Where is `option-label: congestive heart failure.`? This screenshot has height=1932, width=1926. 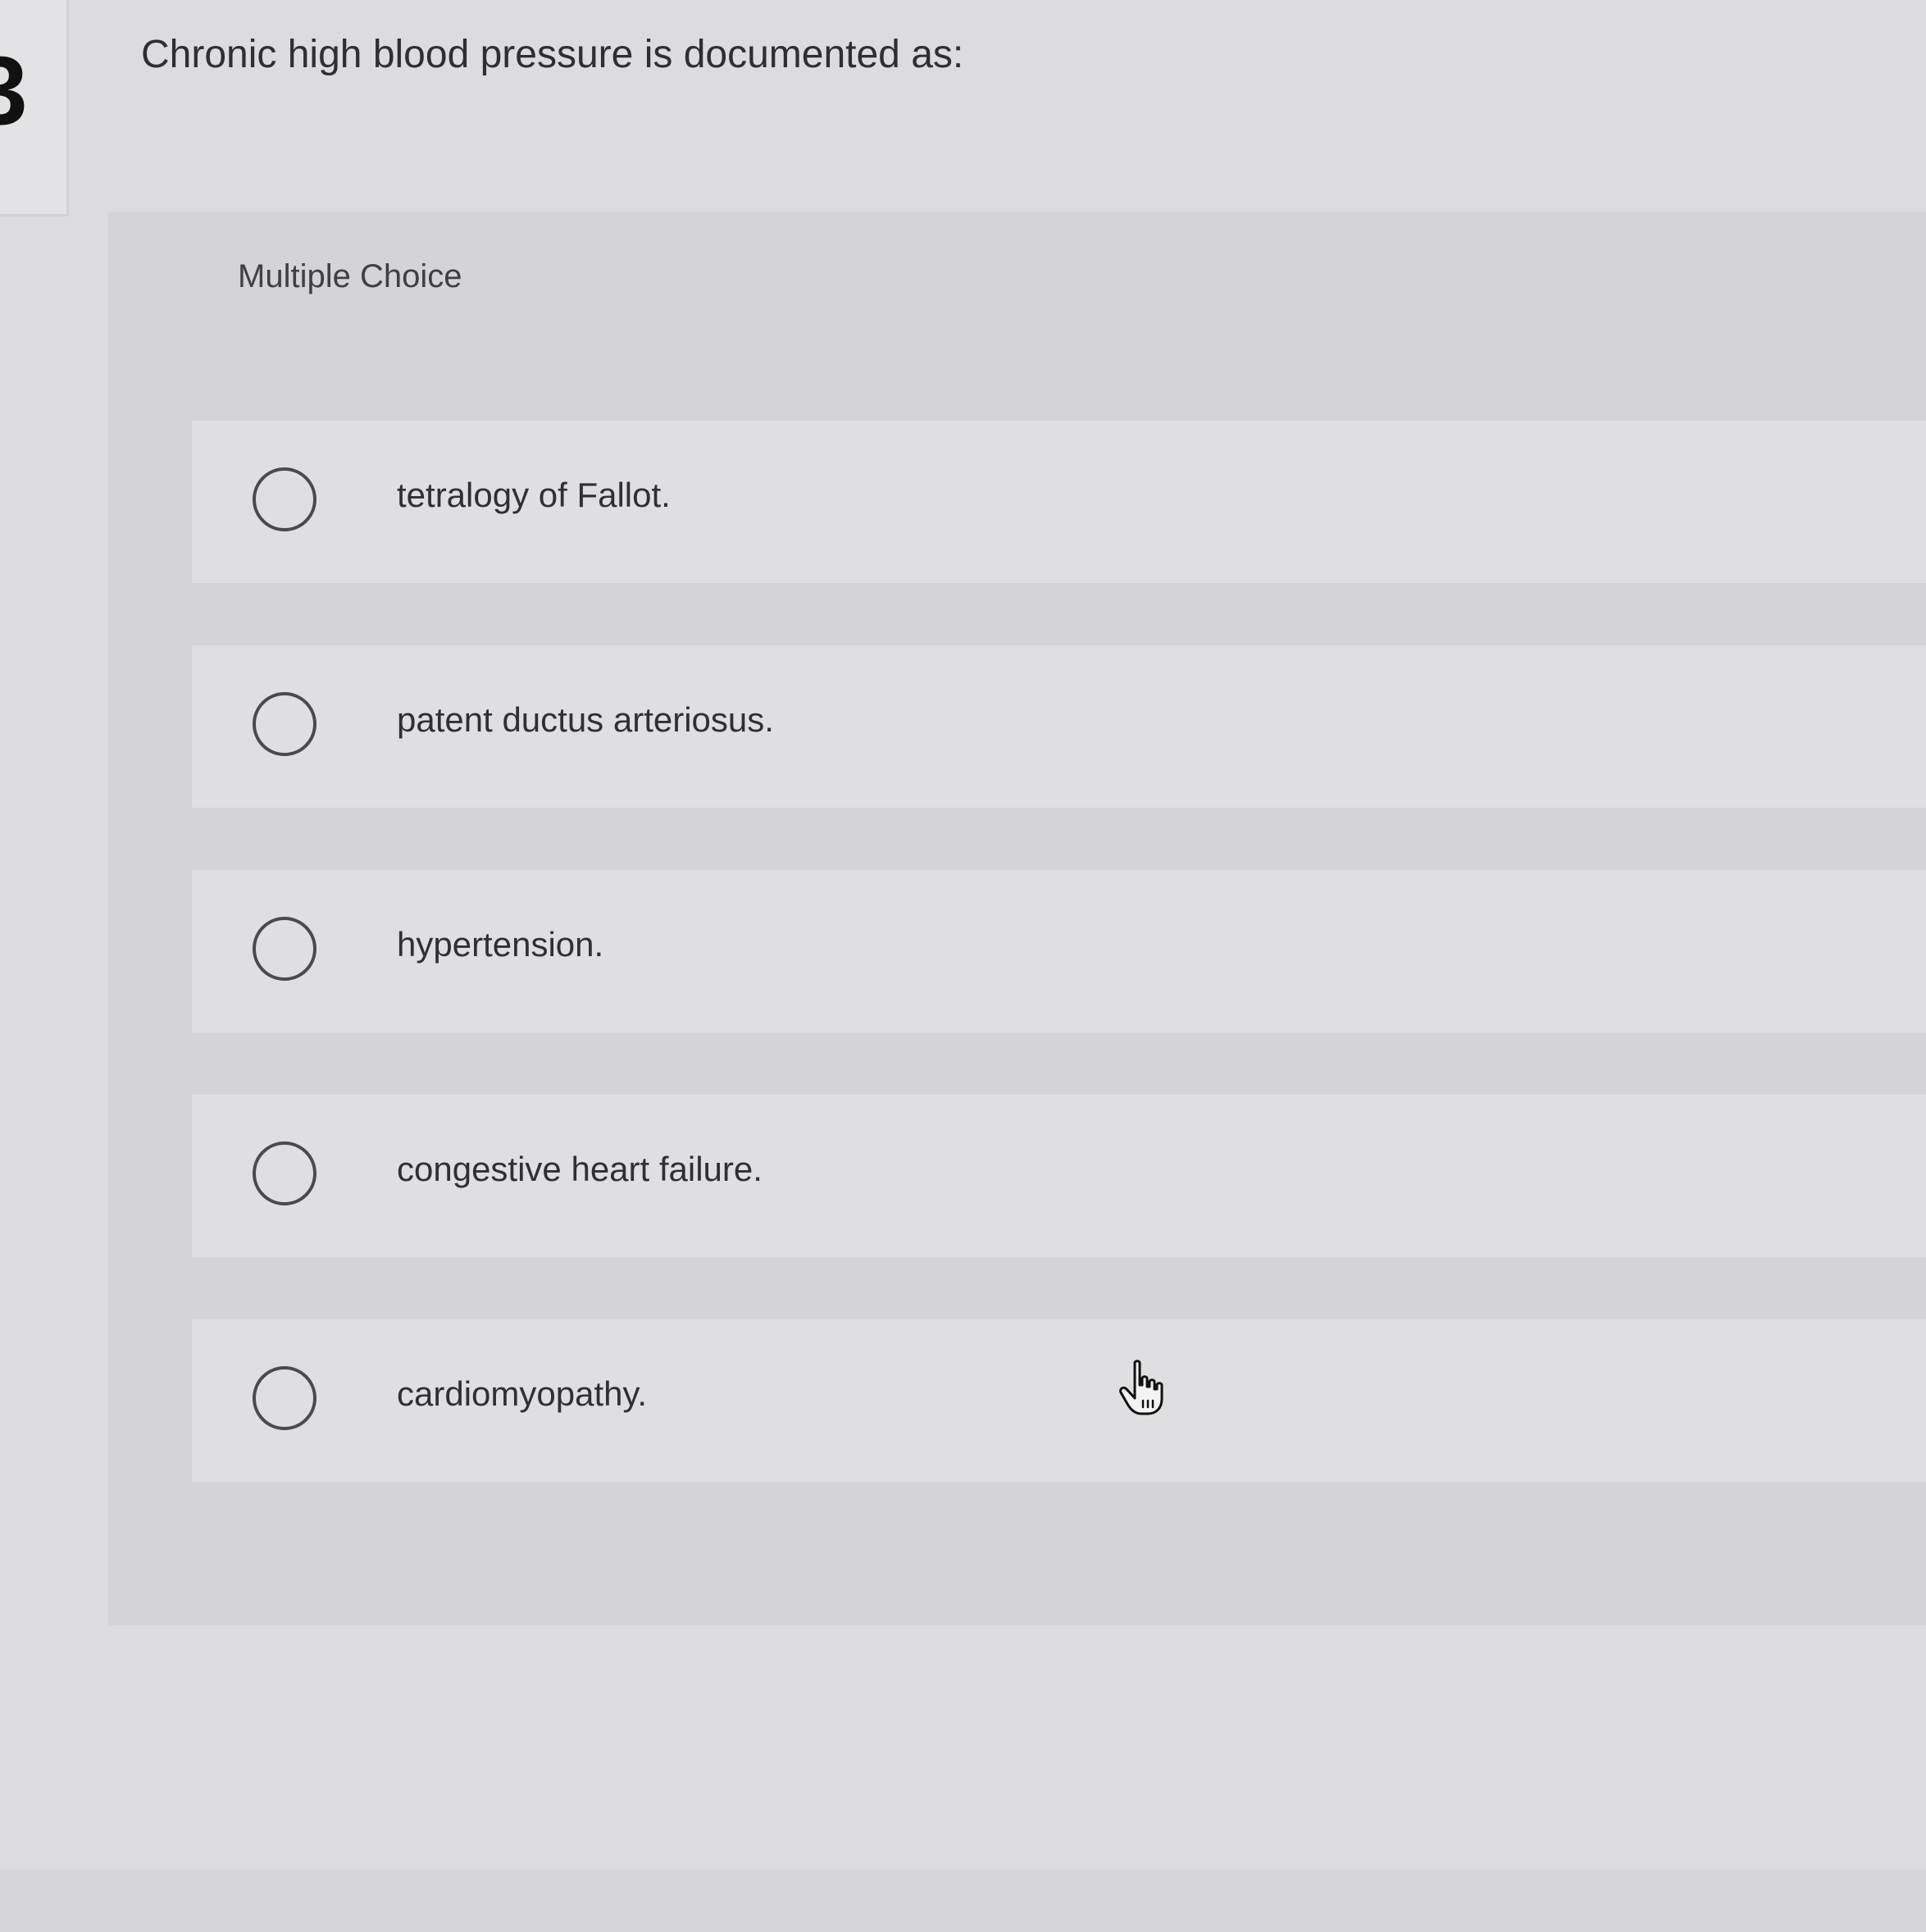 option-label: congestive heart failure. is located at coordinates (580, 1169).